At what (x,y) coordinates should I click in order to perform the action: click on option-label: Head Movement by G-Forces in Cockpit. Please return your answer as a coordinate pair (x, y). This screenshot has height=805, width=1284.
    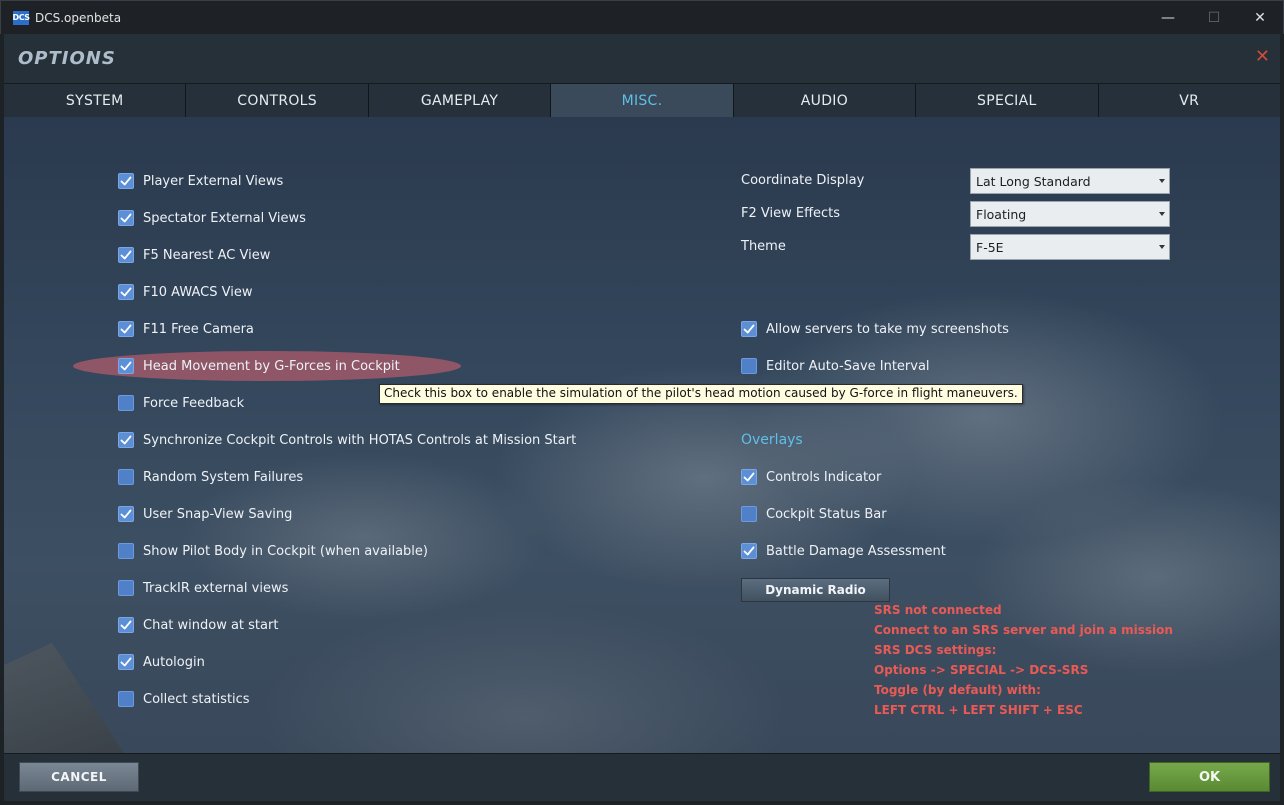
    Looking at the image, I should click on (271, 366).